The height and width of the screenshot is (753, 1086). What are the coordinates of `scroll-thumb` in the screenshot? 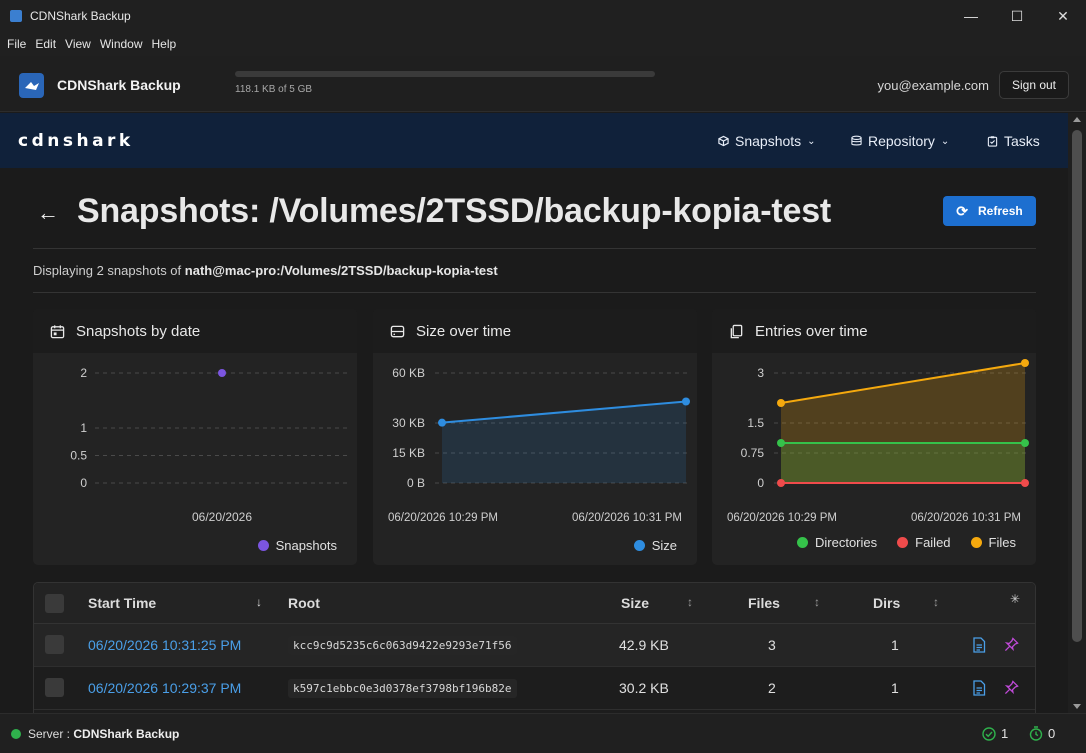 It's located at (1077, 386).